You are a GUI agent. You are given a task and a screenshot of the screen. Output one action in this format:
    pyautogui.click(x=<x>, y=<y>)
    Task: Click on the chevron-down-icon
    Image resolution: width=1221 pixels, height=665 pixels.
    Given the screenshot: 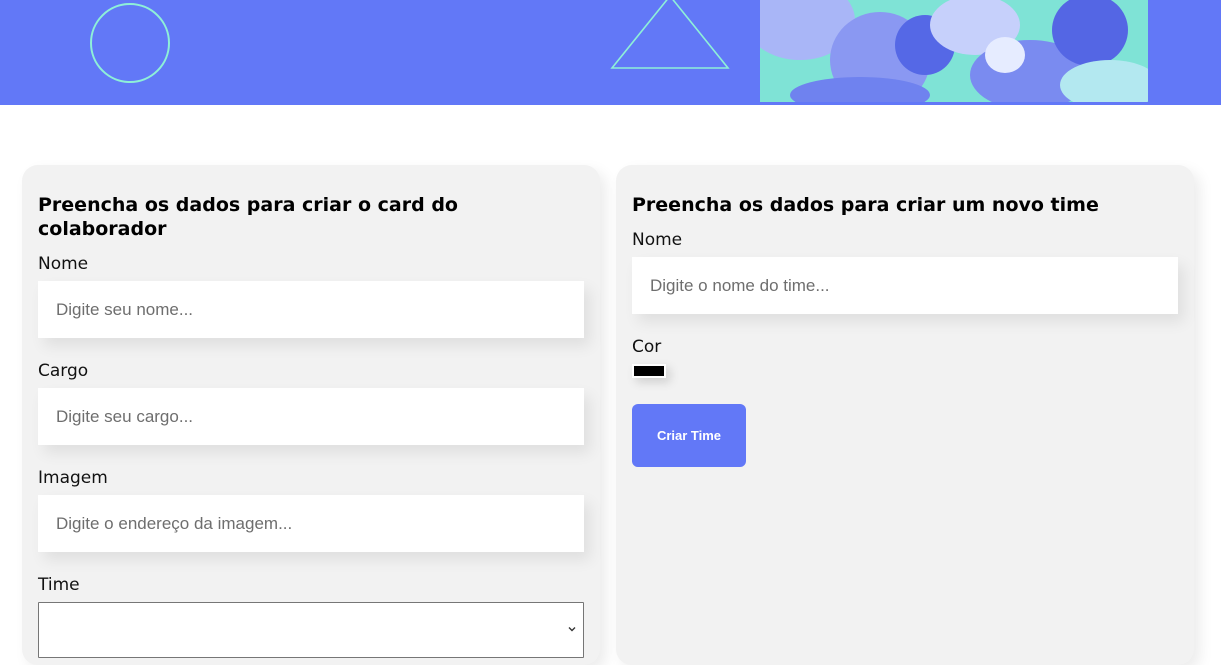 What is the action you would take?
    pyautogui.click(x=572, y=629)
    